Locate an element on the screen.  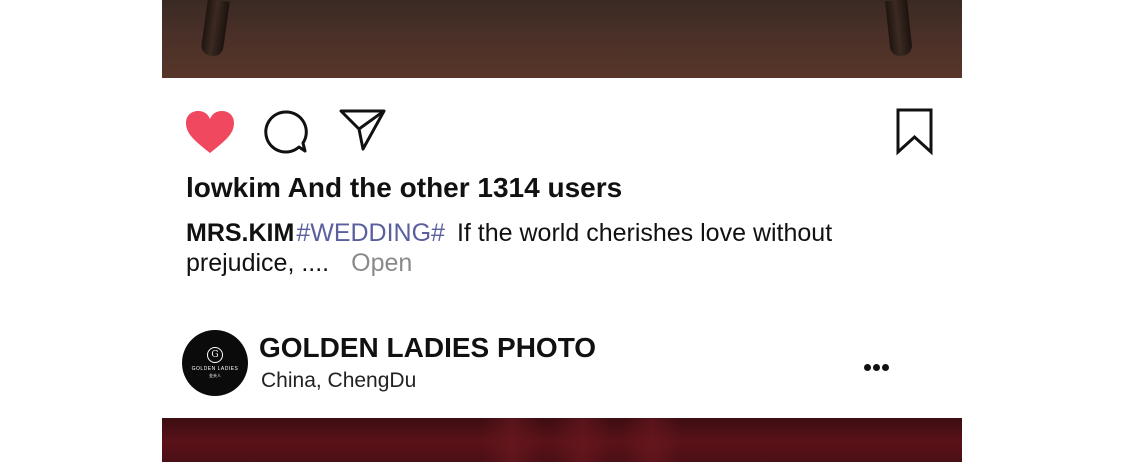
post-location: China, ChengDu is located at coordinates (338, 381).